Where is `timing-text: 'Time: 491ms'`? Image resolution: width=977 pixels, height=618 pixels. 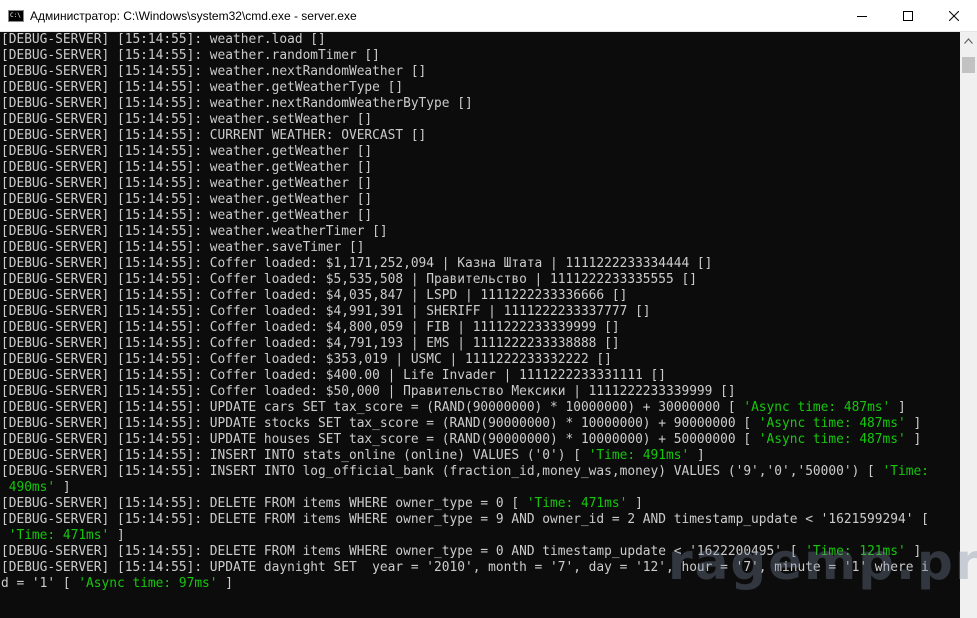 timing-text: 'Time: 491ms' is located at coordinates (639, 455).